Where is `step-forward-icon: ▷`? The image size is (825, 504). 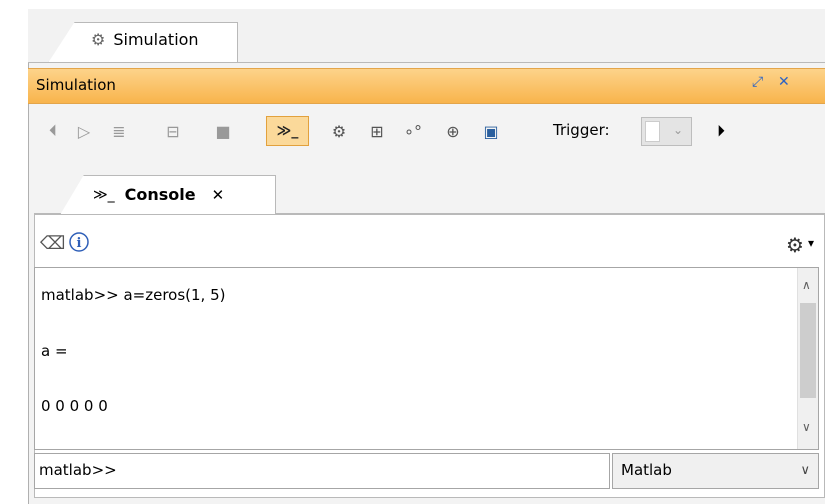 step-forward-icon: ▷ is located at coordinates (84, 131).